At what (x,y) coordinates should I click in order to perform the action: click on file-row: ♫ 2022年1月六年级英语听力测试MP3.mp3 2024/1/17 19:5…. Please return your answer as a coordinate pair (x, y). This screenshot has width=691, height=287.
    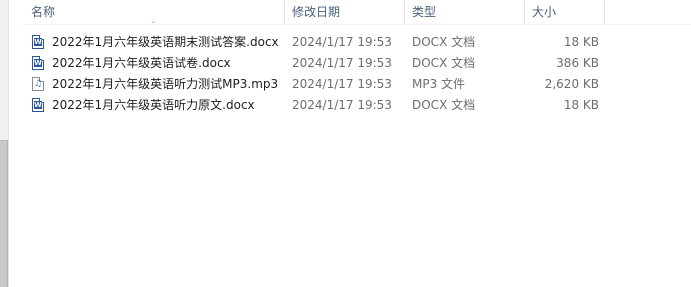
    Looking at the image, I should click on (357, 84).